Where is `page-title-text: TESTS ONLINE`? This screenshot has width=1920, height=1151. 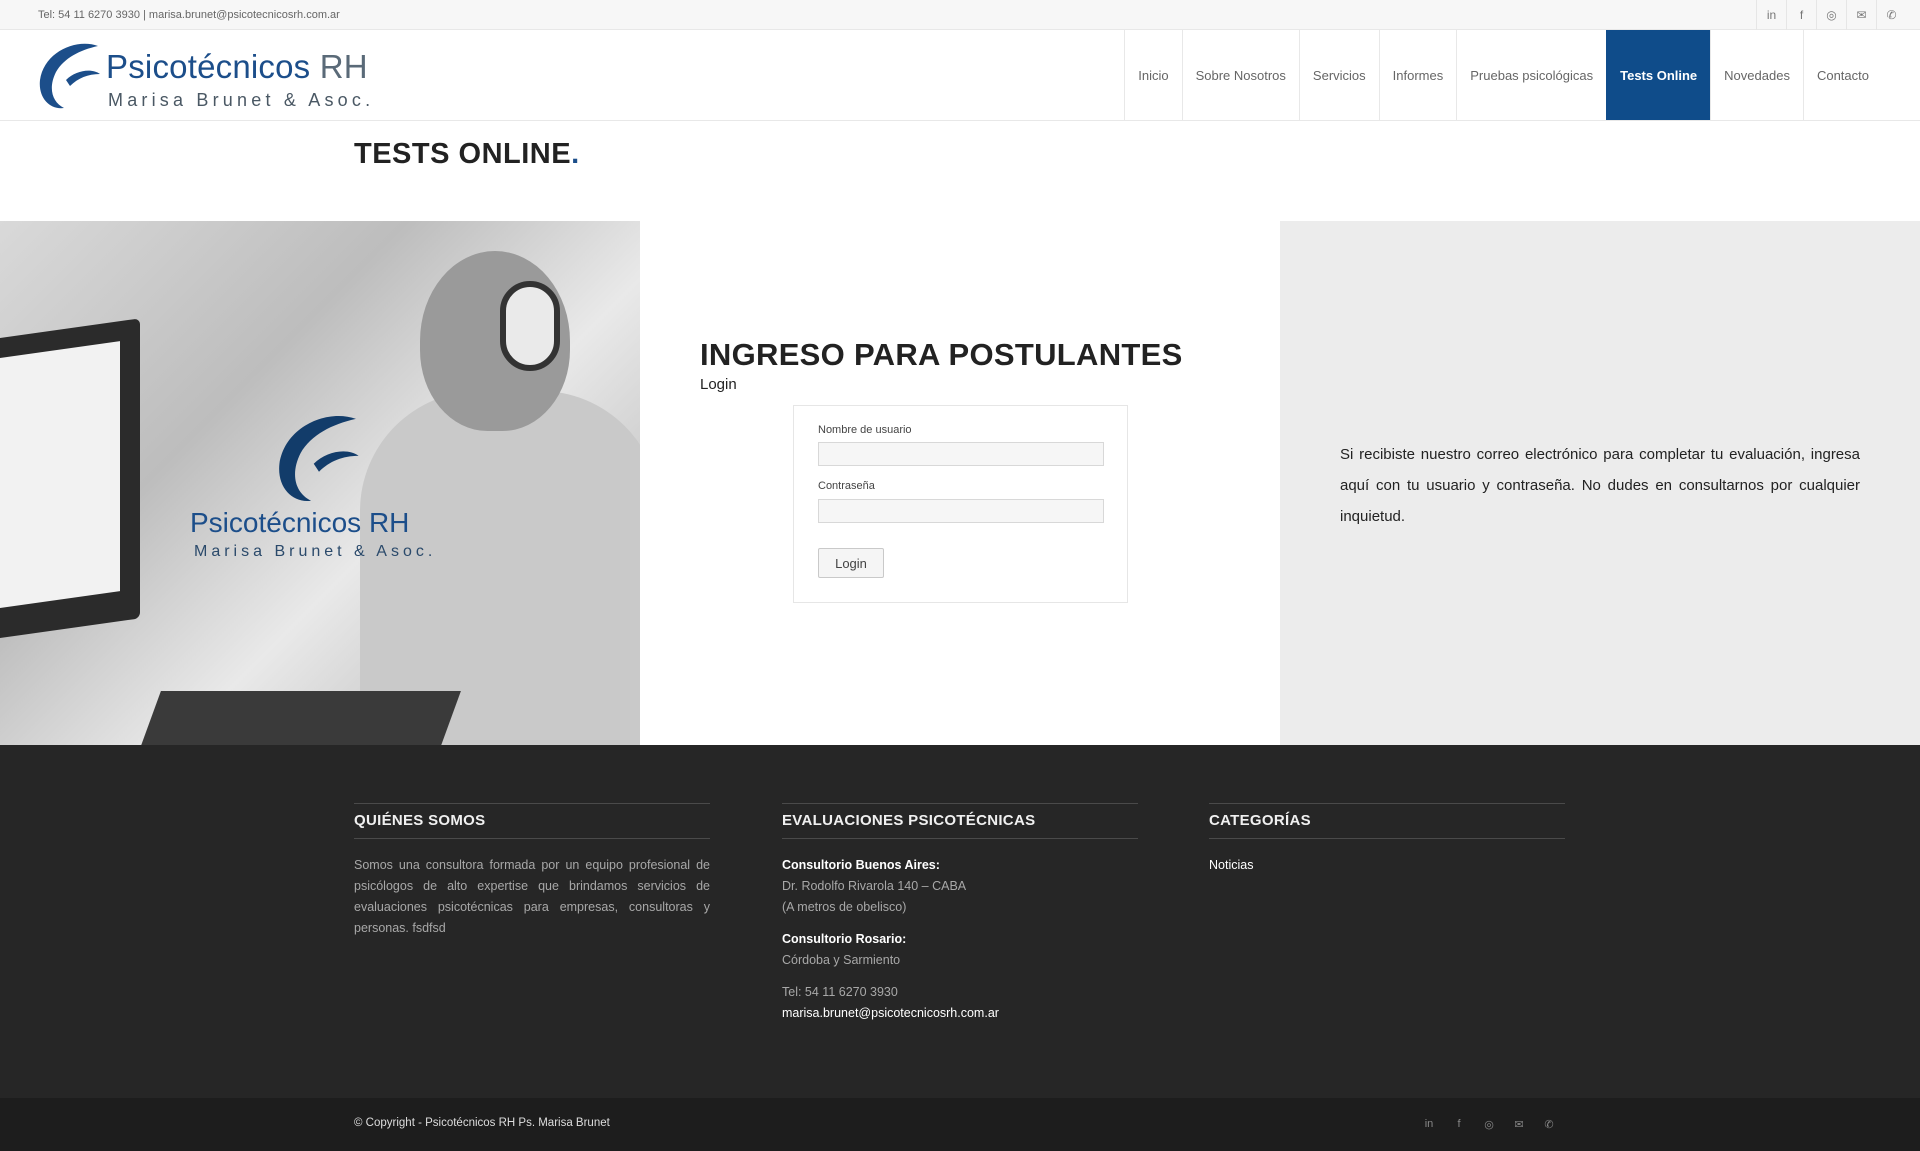 page-title-text: TESTS ONLINE is located at coordinates (463, 154).